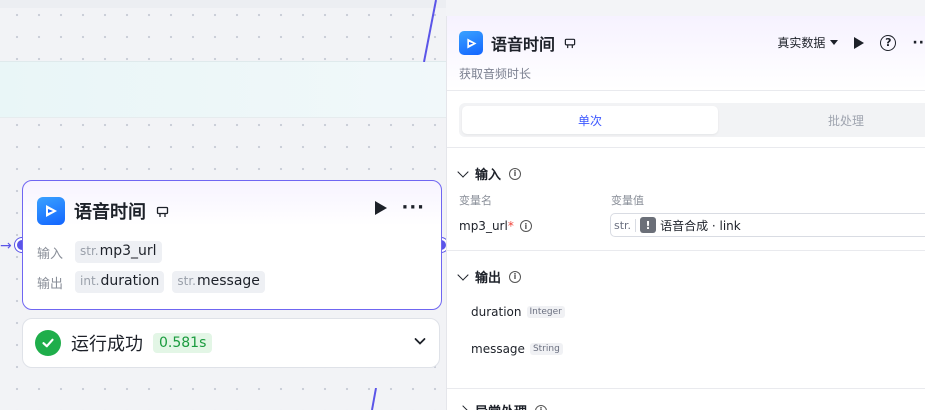 This screenshot has height=410, width=925. What do you see at coordinates (495, 74) in the screenshot?
I see `panel-subtitle: 获取音频时长` at bounding box center [495, 74].